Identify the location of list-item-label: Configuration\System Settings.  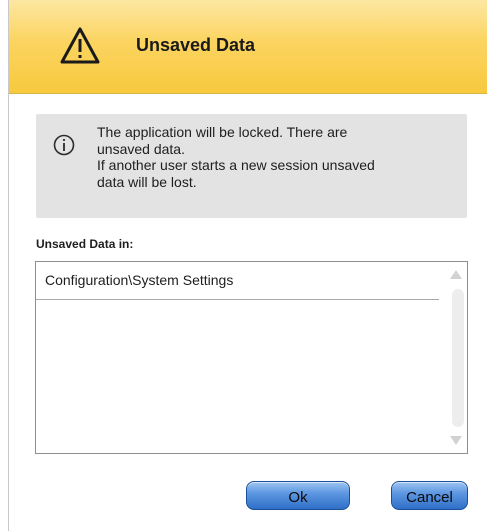
(139, 280).